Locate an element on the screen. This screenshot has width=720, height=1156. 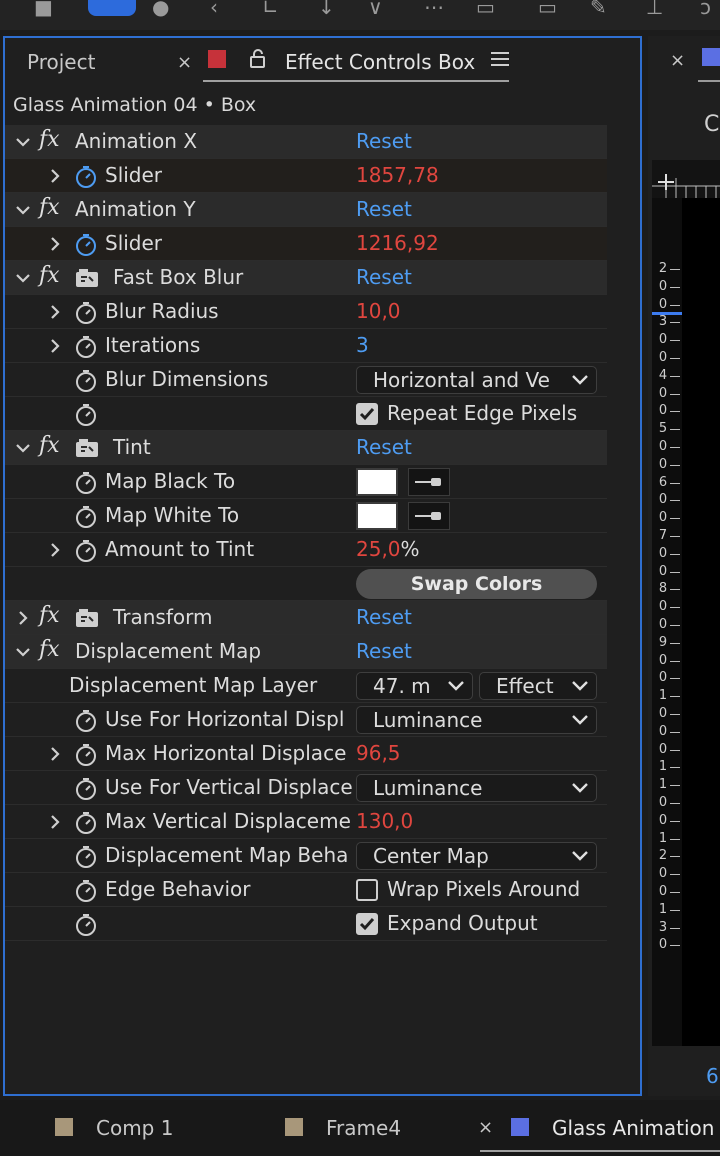
wrap-pixels-checkbox is located at coordinates (367, 890).